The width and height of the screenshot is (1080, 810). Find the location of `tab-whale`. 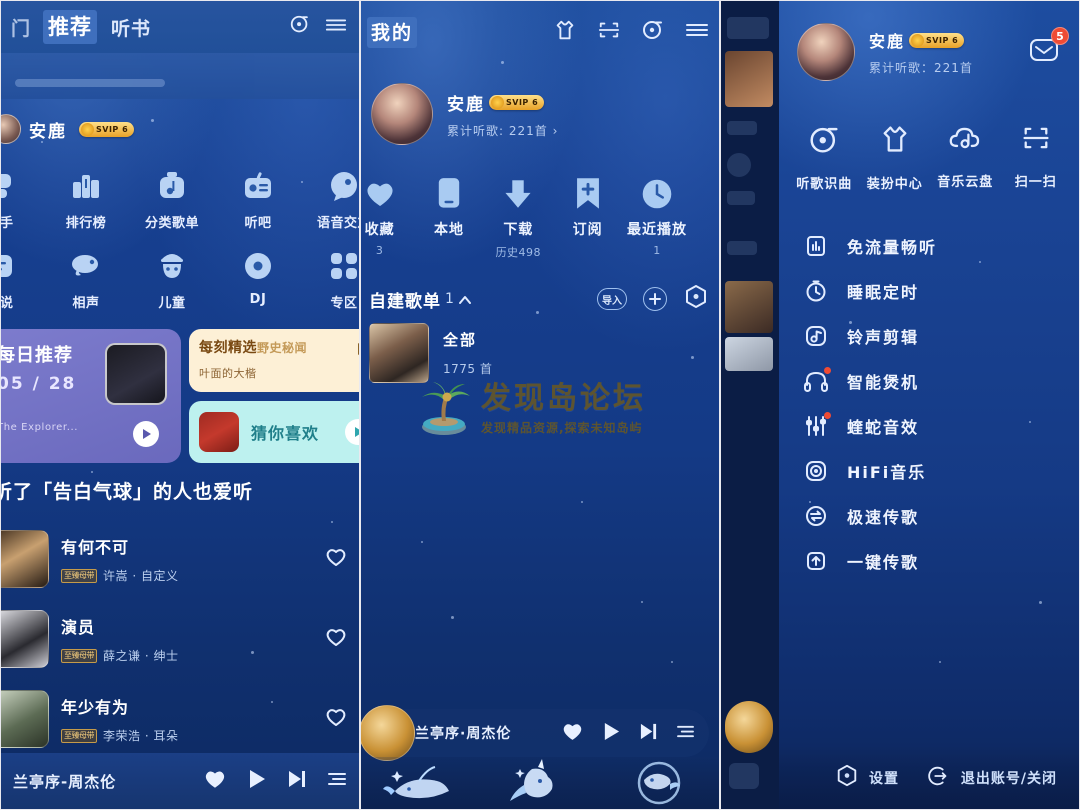

tab-whale is located at coordinates (420, 783).